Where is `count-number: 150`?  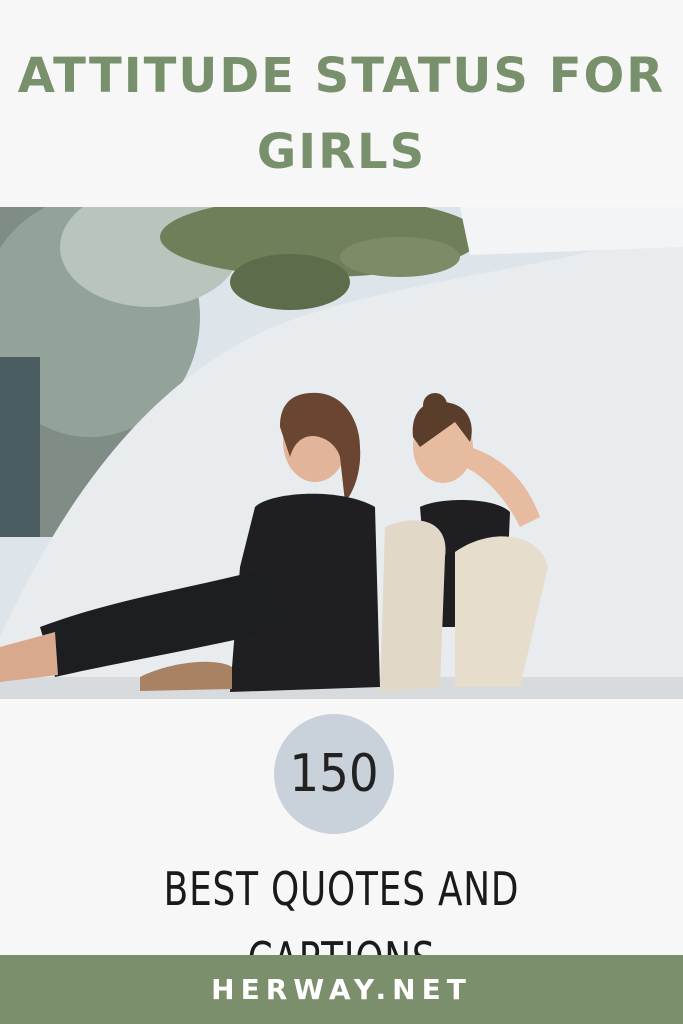
count-number: 150 is located at coordinates (334, 774).